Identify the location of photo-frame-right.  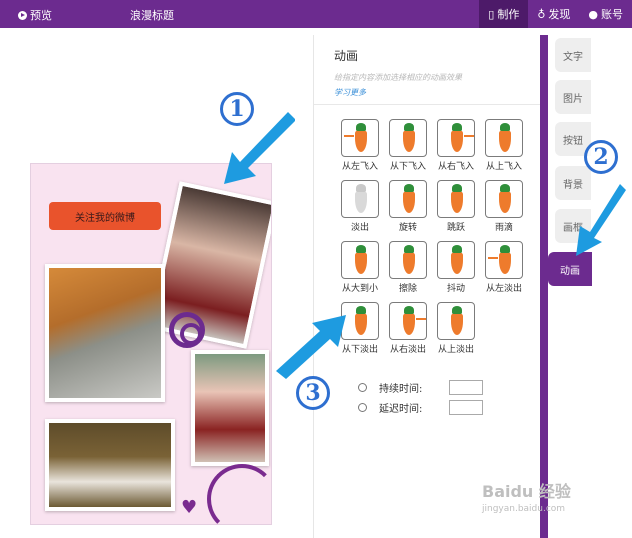
(230, 408).